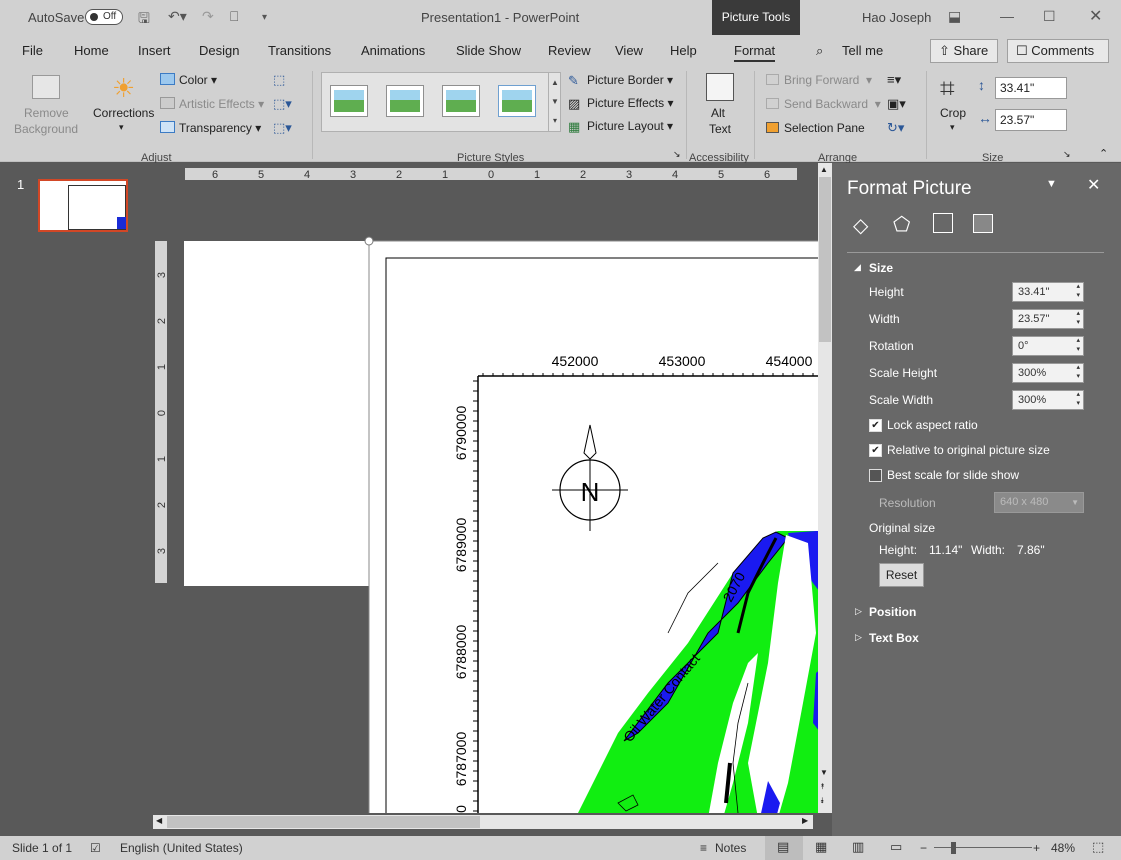 This screenshot has height=860, width=1121. What do you see at coordinates (875, 425) in the screenshot?
I see `lock-aspect-checkbox: ✔` at bounding box center [875, 425].